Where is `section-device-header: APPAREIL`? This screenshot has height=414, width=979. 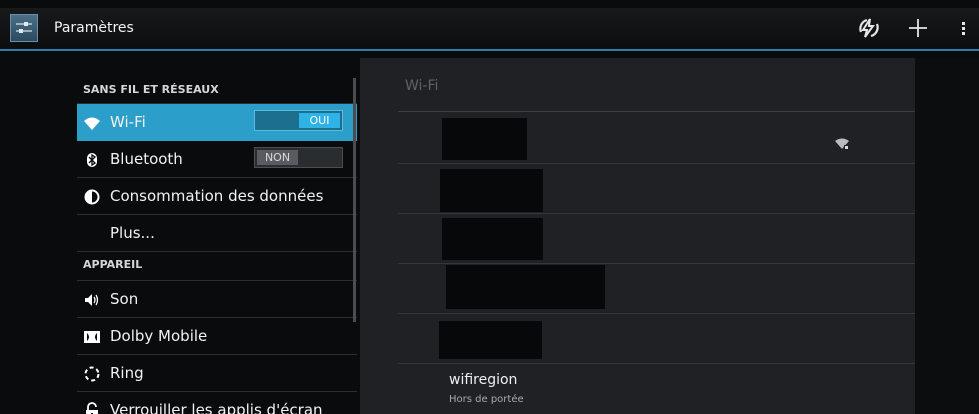
section-device-header: APPAREIL is located at coordinates (217, 266).